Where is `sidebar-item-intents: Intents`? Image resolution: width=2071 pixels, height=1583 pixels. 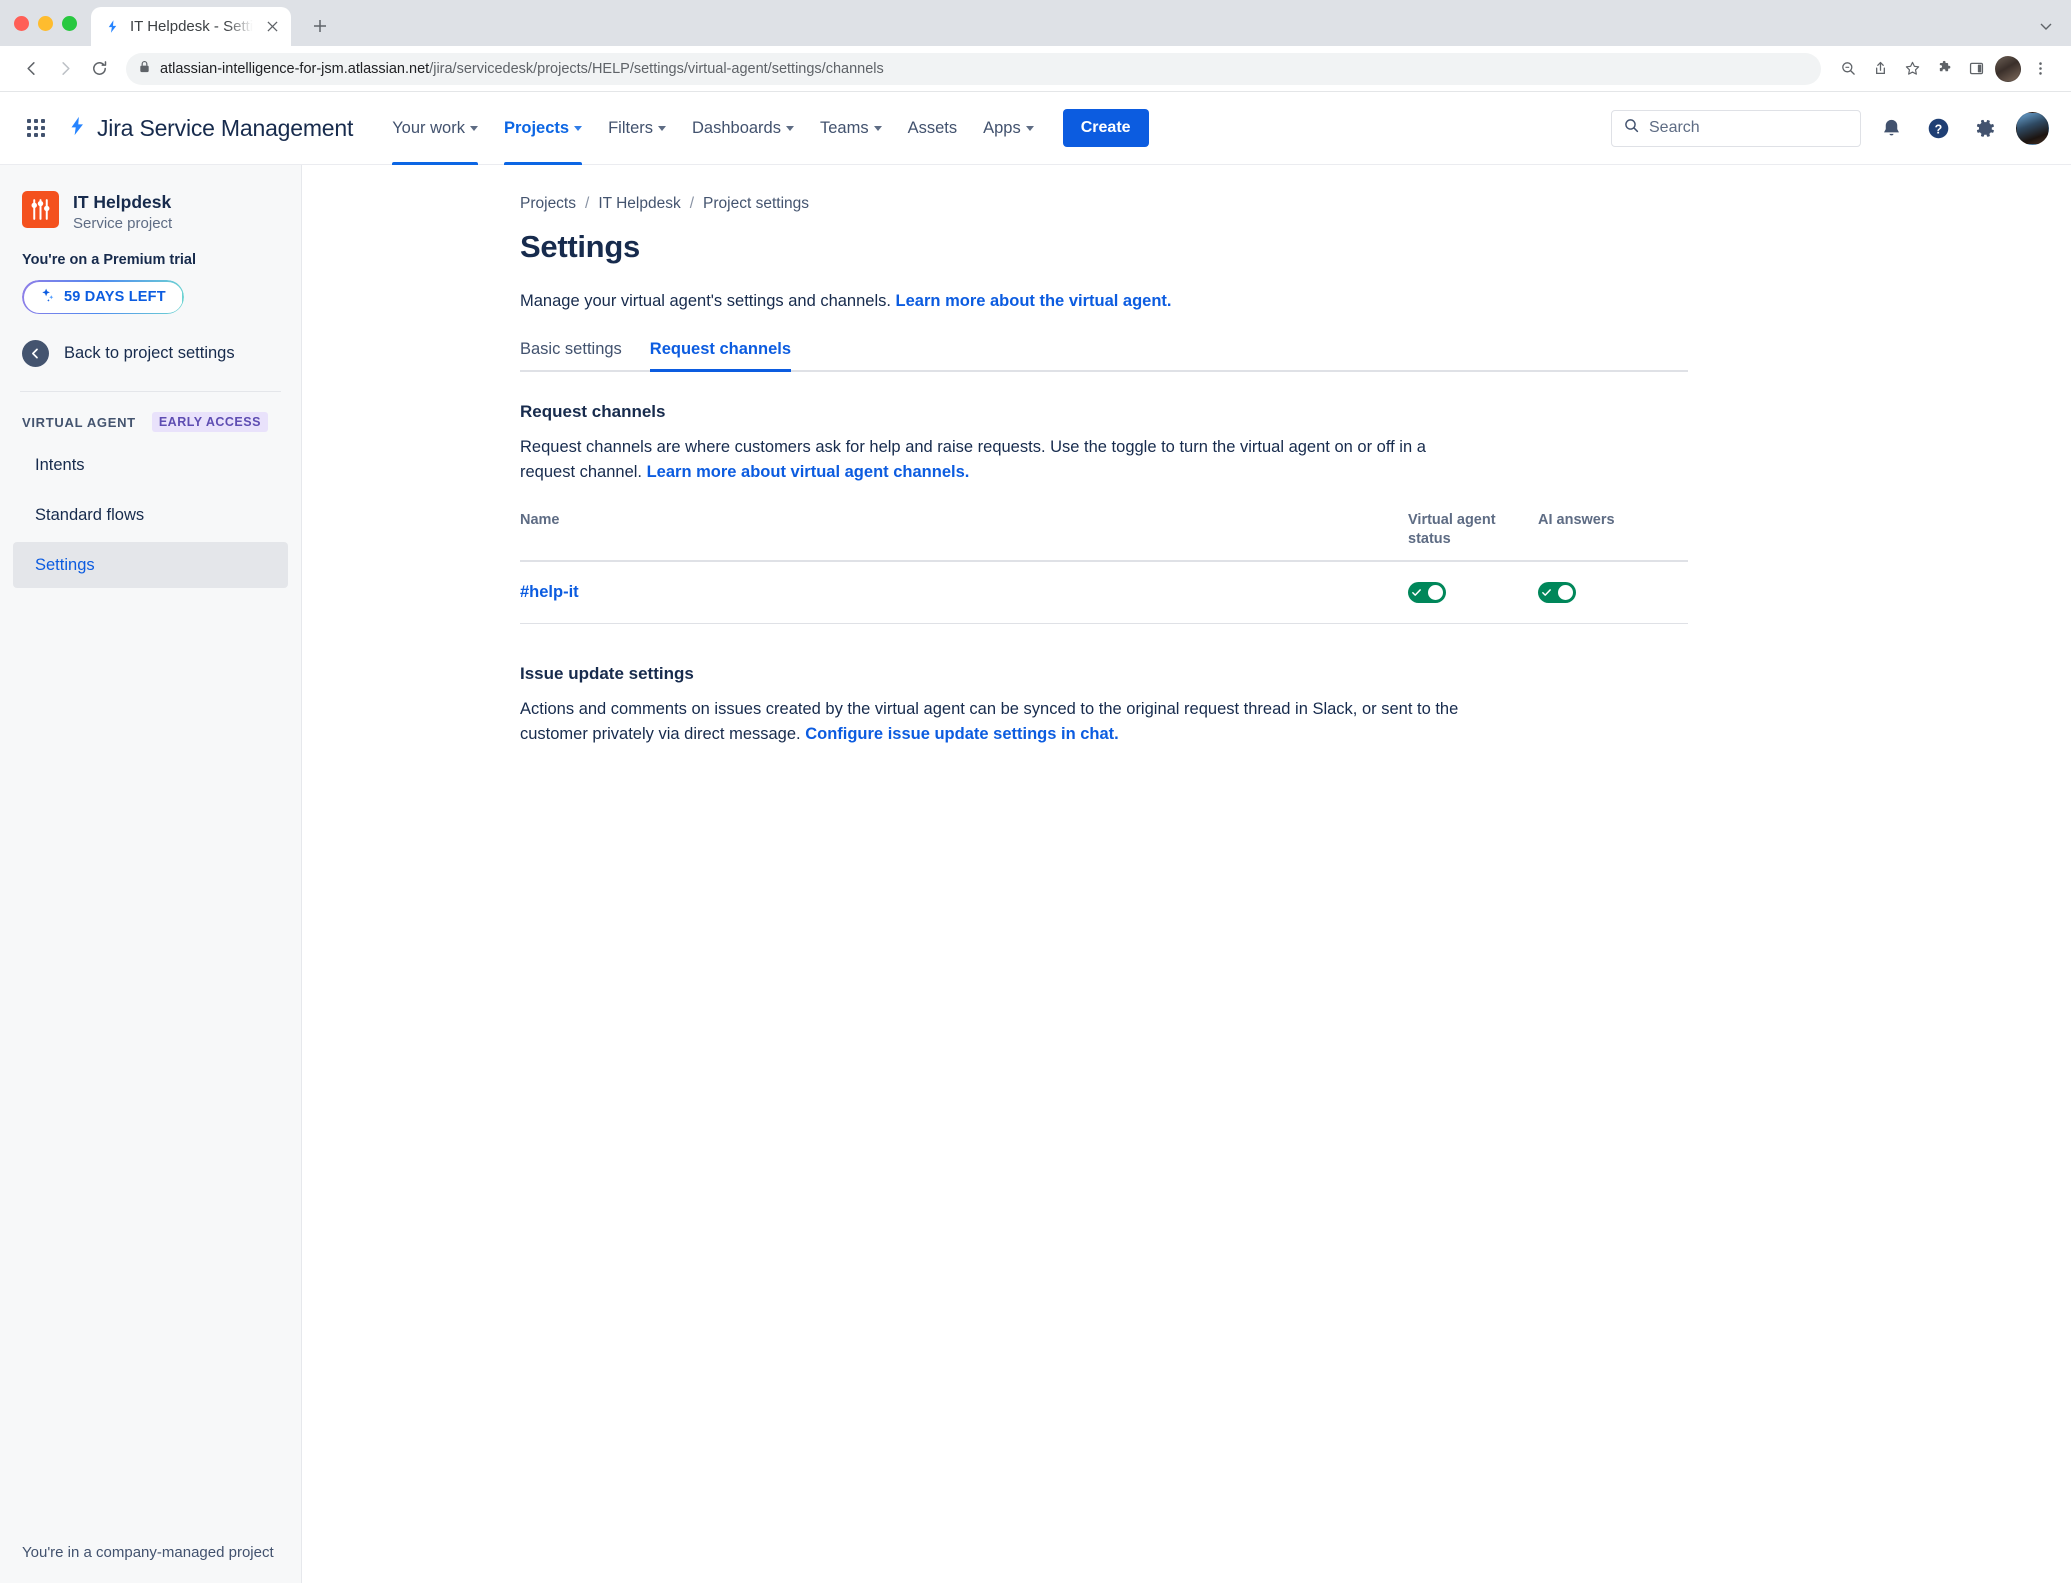 sidebar-item-intents: Intents is located at coordinates (150, 465).